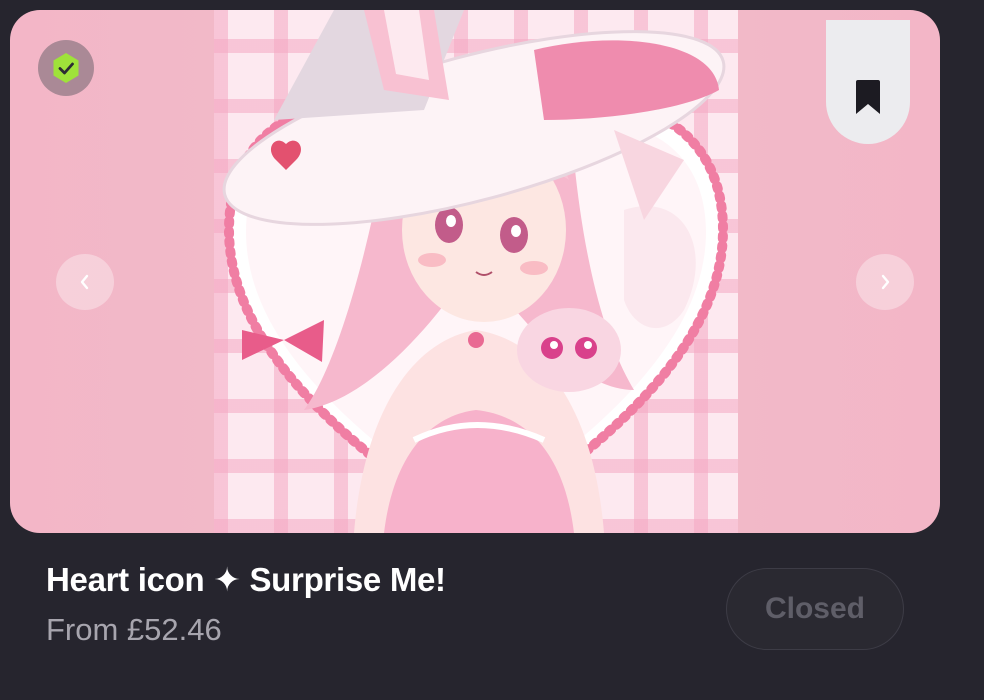 The image size is (984, 700). Describe the element at coordinates (134, 629) in the screenshot. I see `listing-price: From £52.46` at that location.